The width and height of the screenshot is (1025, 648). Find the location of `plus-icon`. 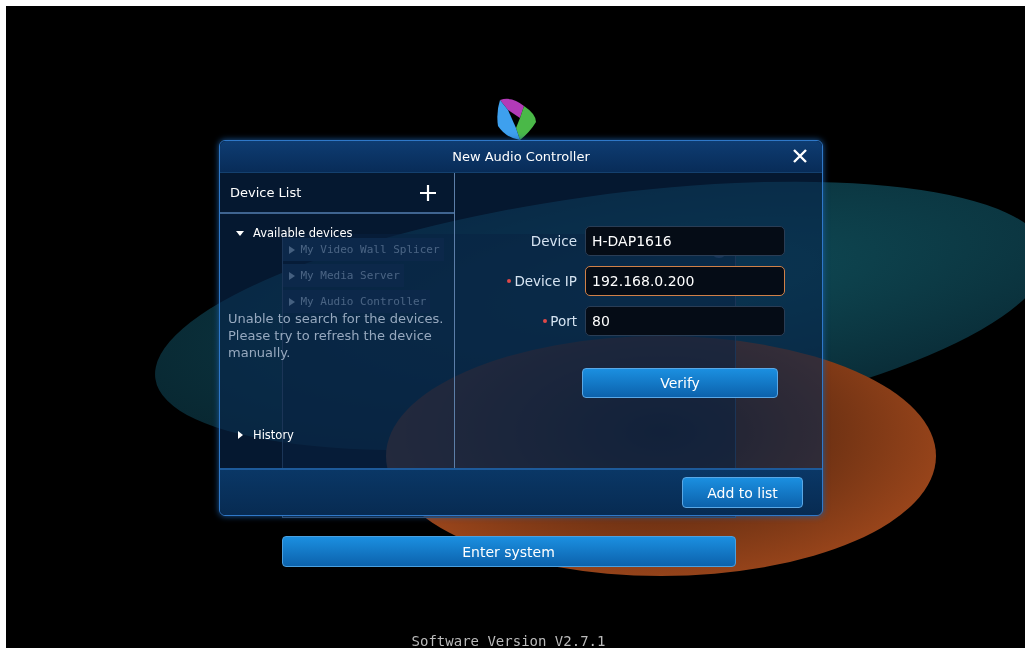

plus-icon is located at coordinates (428, 192).